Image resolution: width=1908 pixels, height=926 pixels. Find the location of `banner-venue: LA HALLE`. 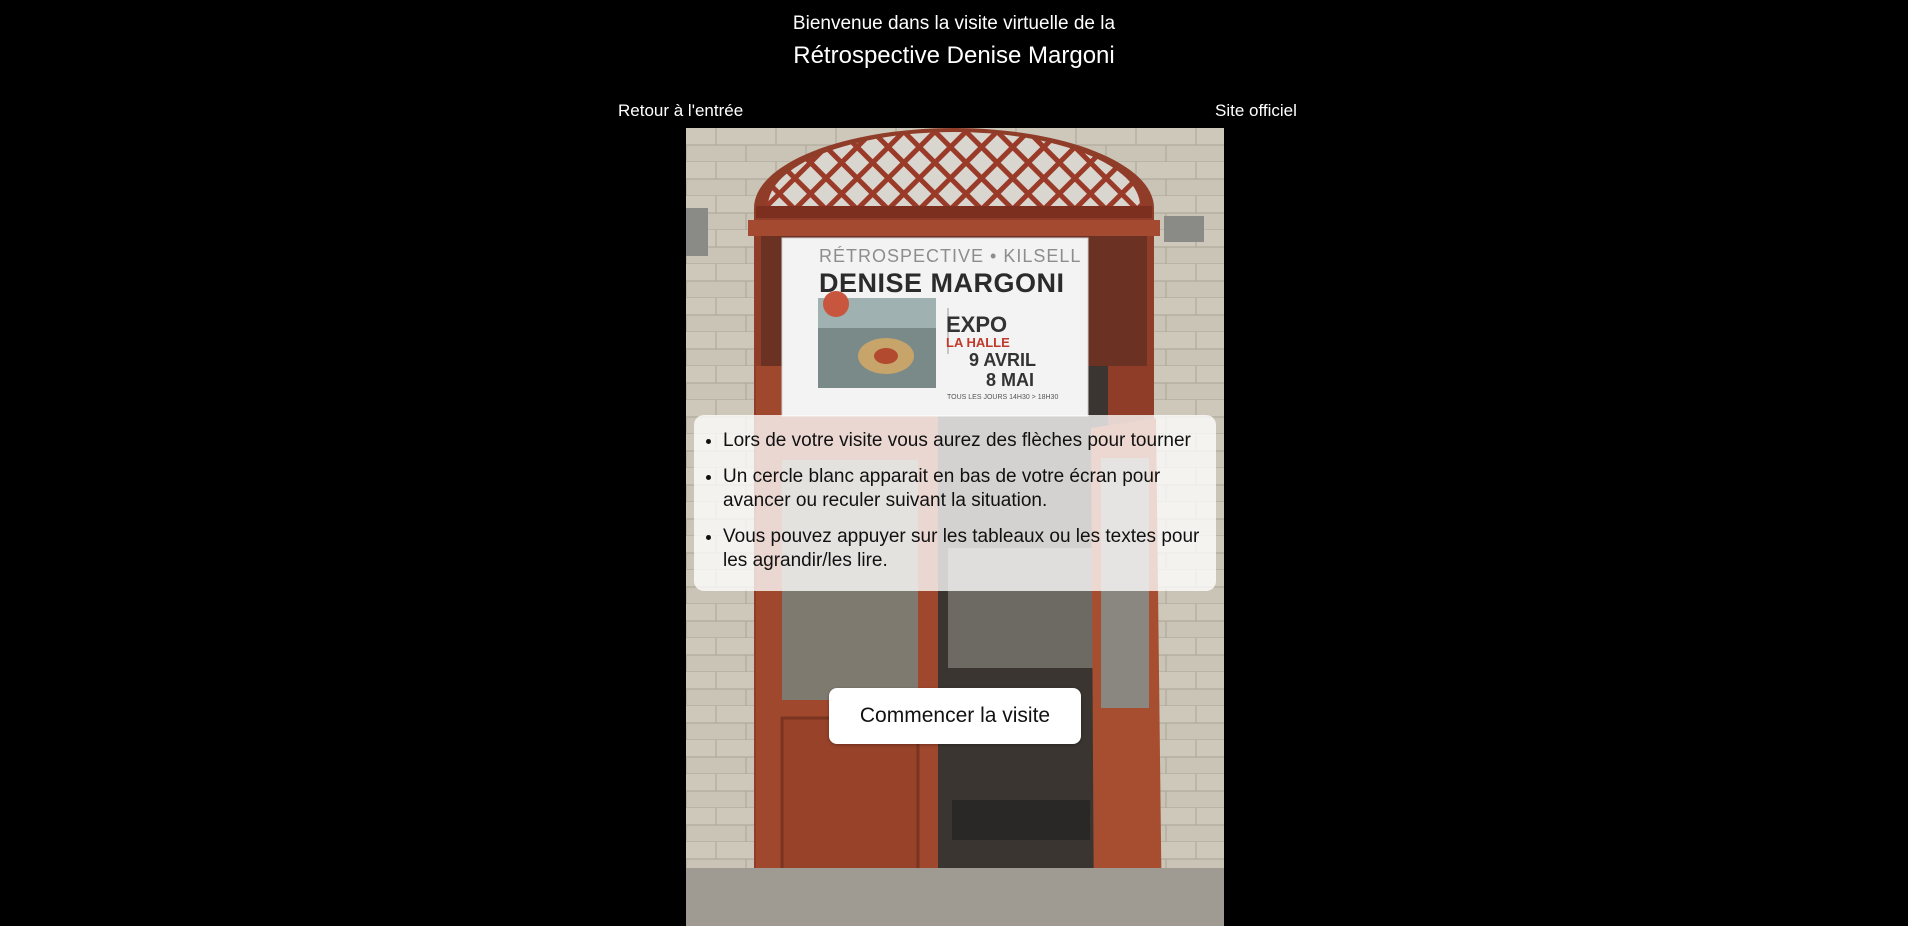

banner-venue: LA HALLE is located at coordinates (978, 342).